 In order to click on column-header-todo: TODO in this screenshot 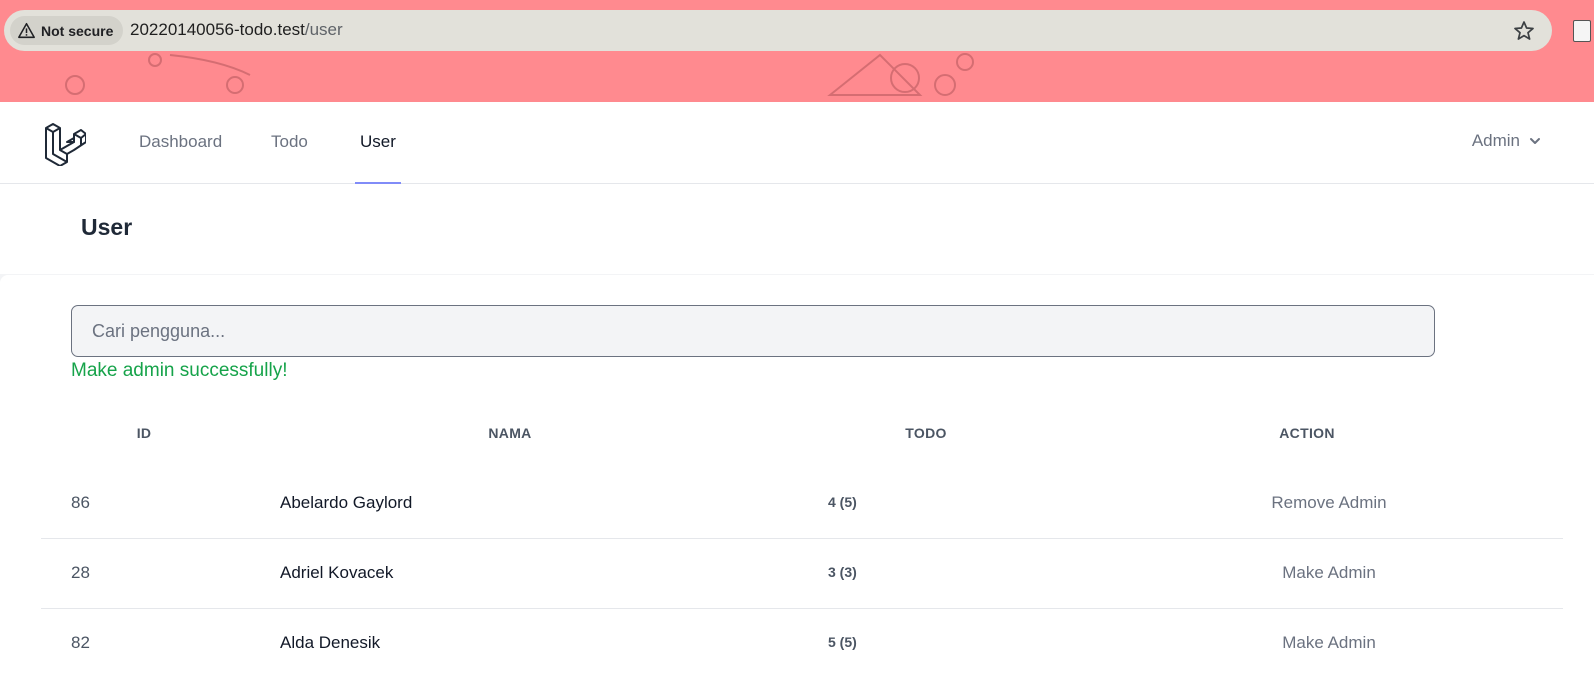, I will do `click(926, 433)`.